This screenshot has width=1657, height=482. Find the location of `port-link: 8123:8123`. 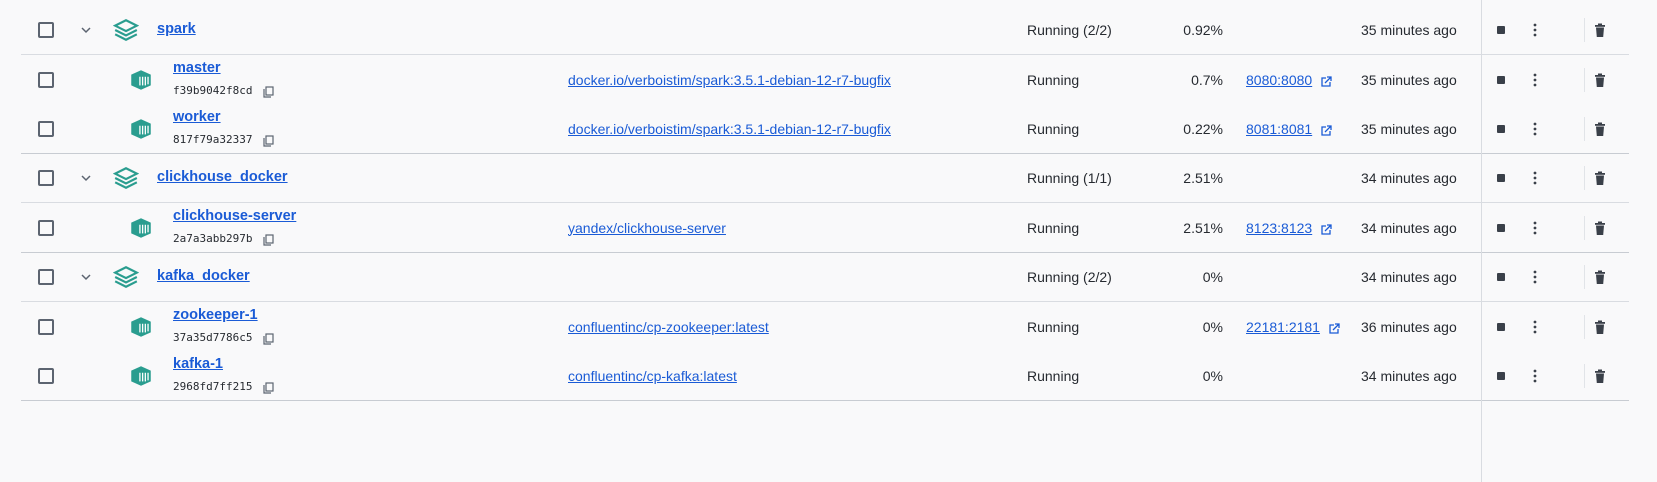

port-link: 8123:8123 is located at coordinates (1279, 228).